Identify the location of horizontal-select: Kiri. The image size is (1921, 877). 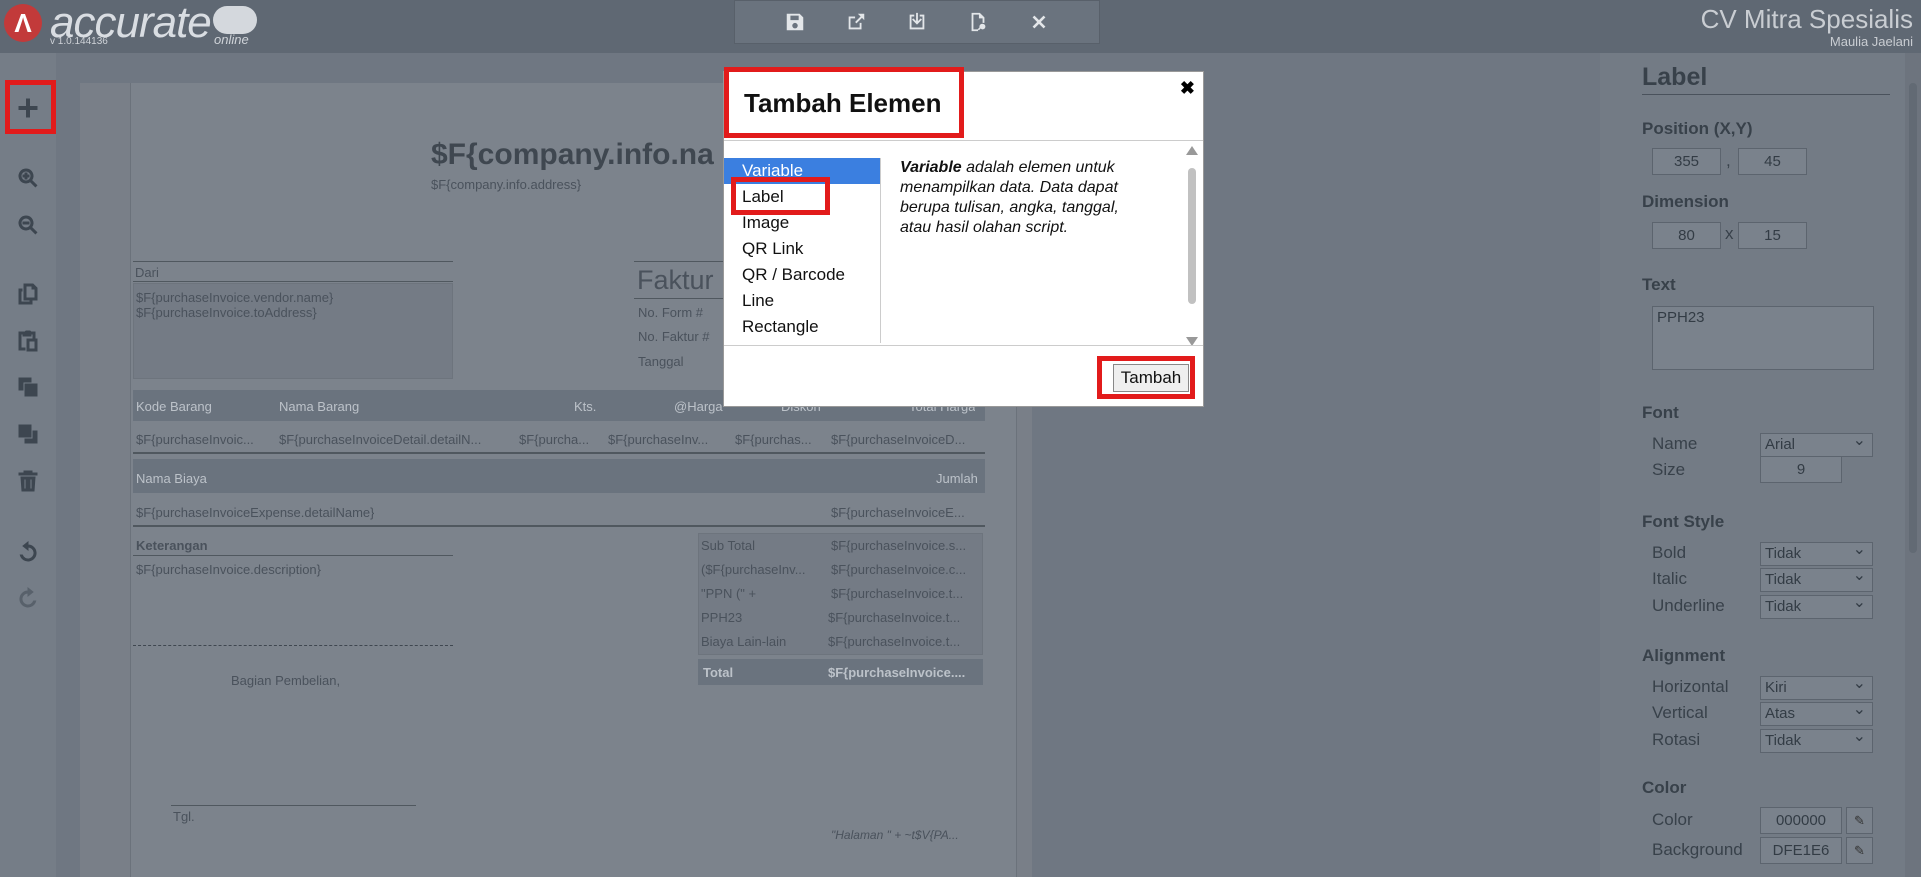
(1816, 686).